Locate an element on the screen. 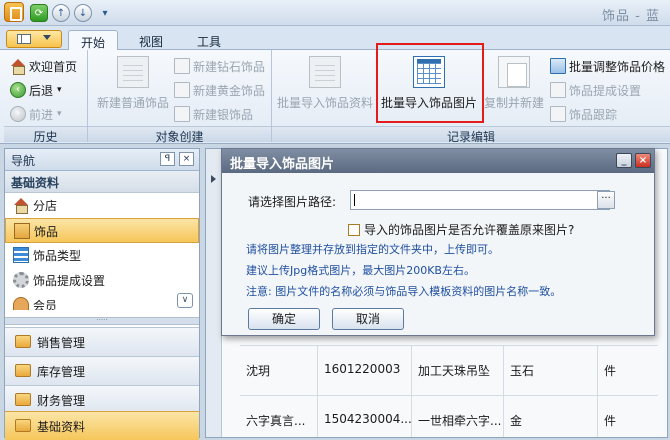 The image size is (670, 440). gear-icon is located at coordinates (21, 280).